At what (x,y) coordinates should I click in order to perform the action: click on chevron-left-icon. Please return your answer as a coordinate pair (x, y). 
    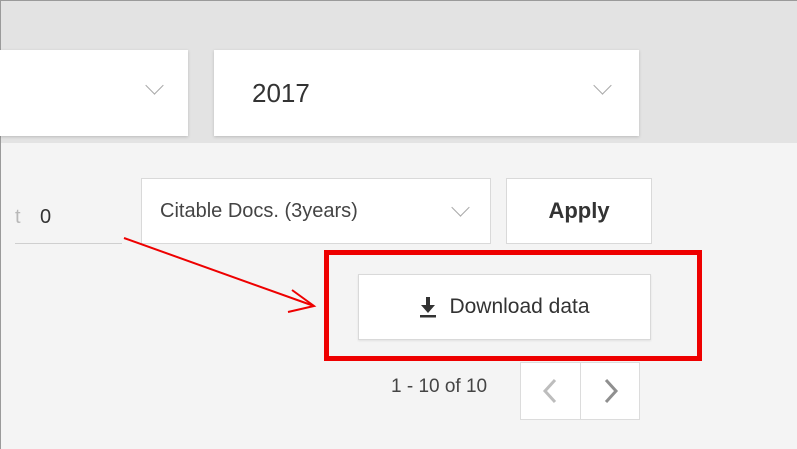
    Looking at the image, I should click on (549, 391).